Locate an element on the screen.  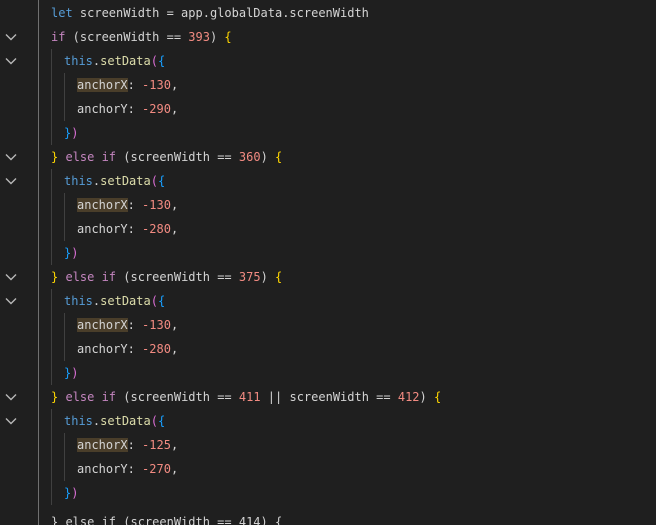
code-token: } else if (screenWidth == 414) { is located at coordinates (167, 520).